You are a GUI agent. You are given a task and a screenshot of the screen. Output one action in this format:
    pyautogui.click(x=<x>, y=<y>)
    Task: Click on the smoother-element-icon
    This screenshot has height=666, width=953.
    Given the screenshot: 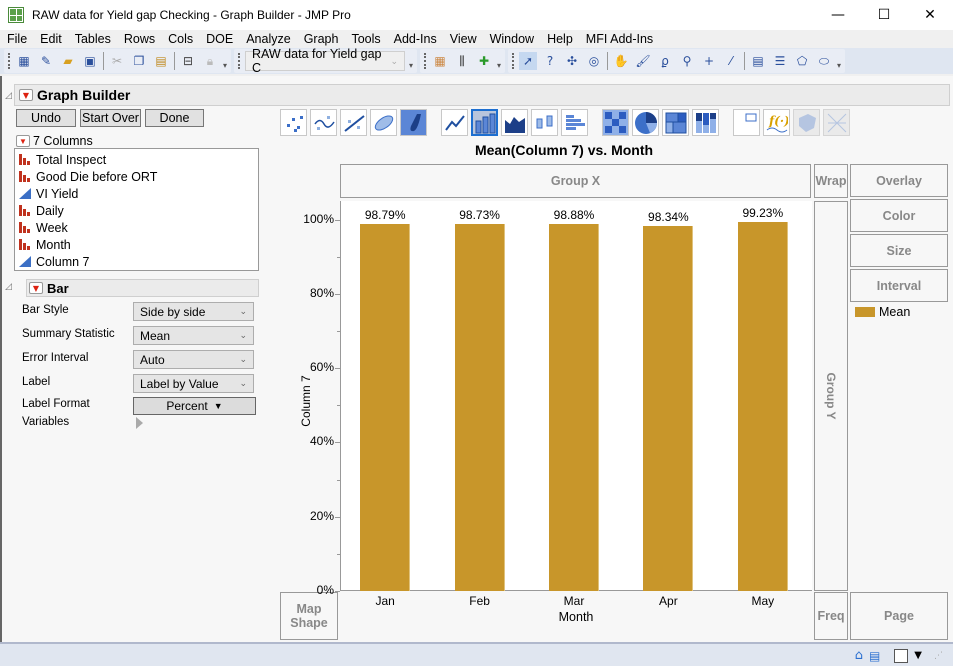 What is the action you would take?
    pyautogui.click(x=323, y=122)
    